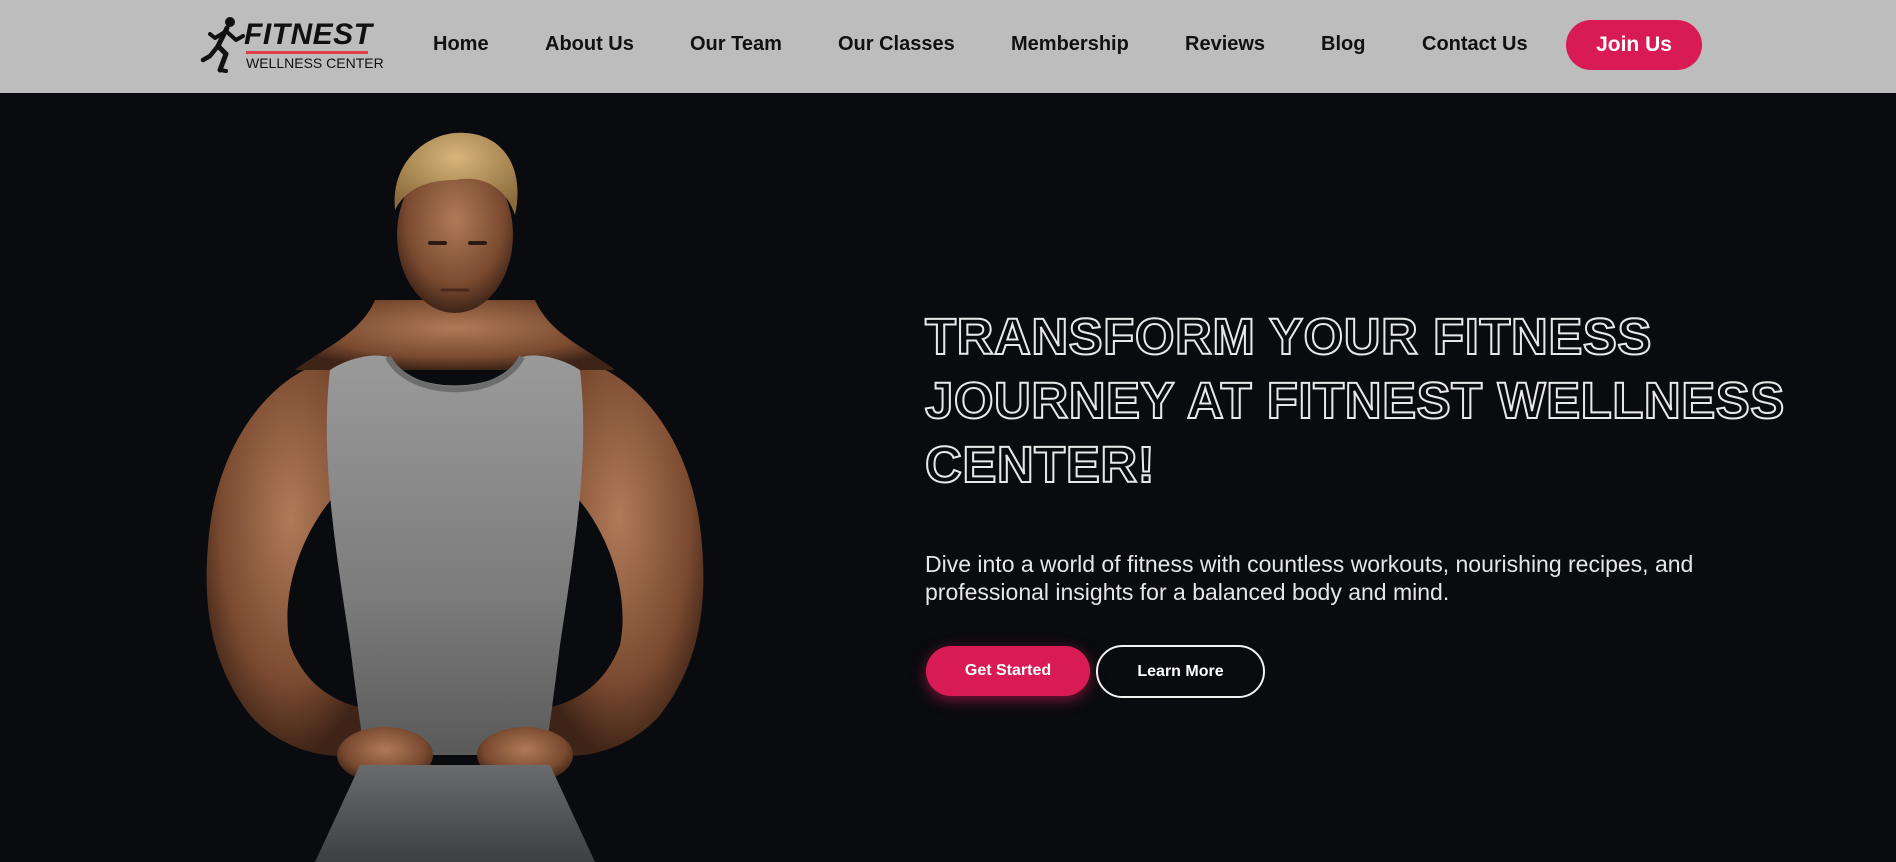 The width and height of the screenshot is (1896, 862). What do you see at coordinates (222, 45) in the screenshot?
I see `runner-icon` at bounding box center [222, 45].